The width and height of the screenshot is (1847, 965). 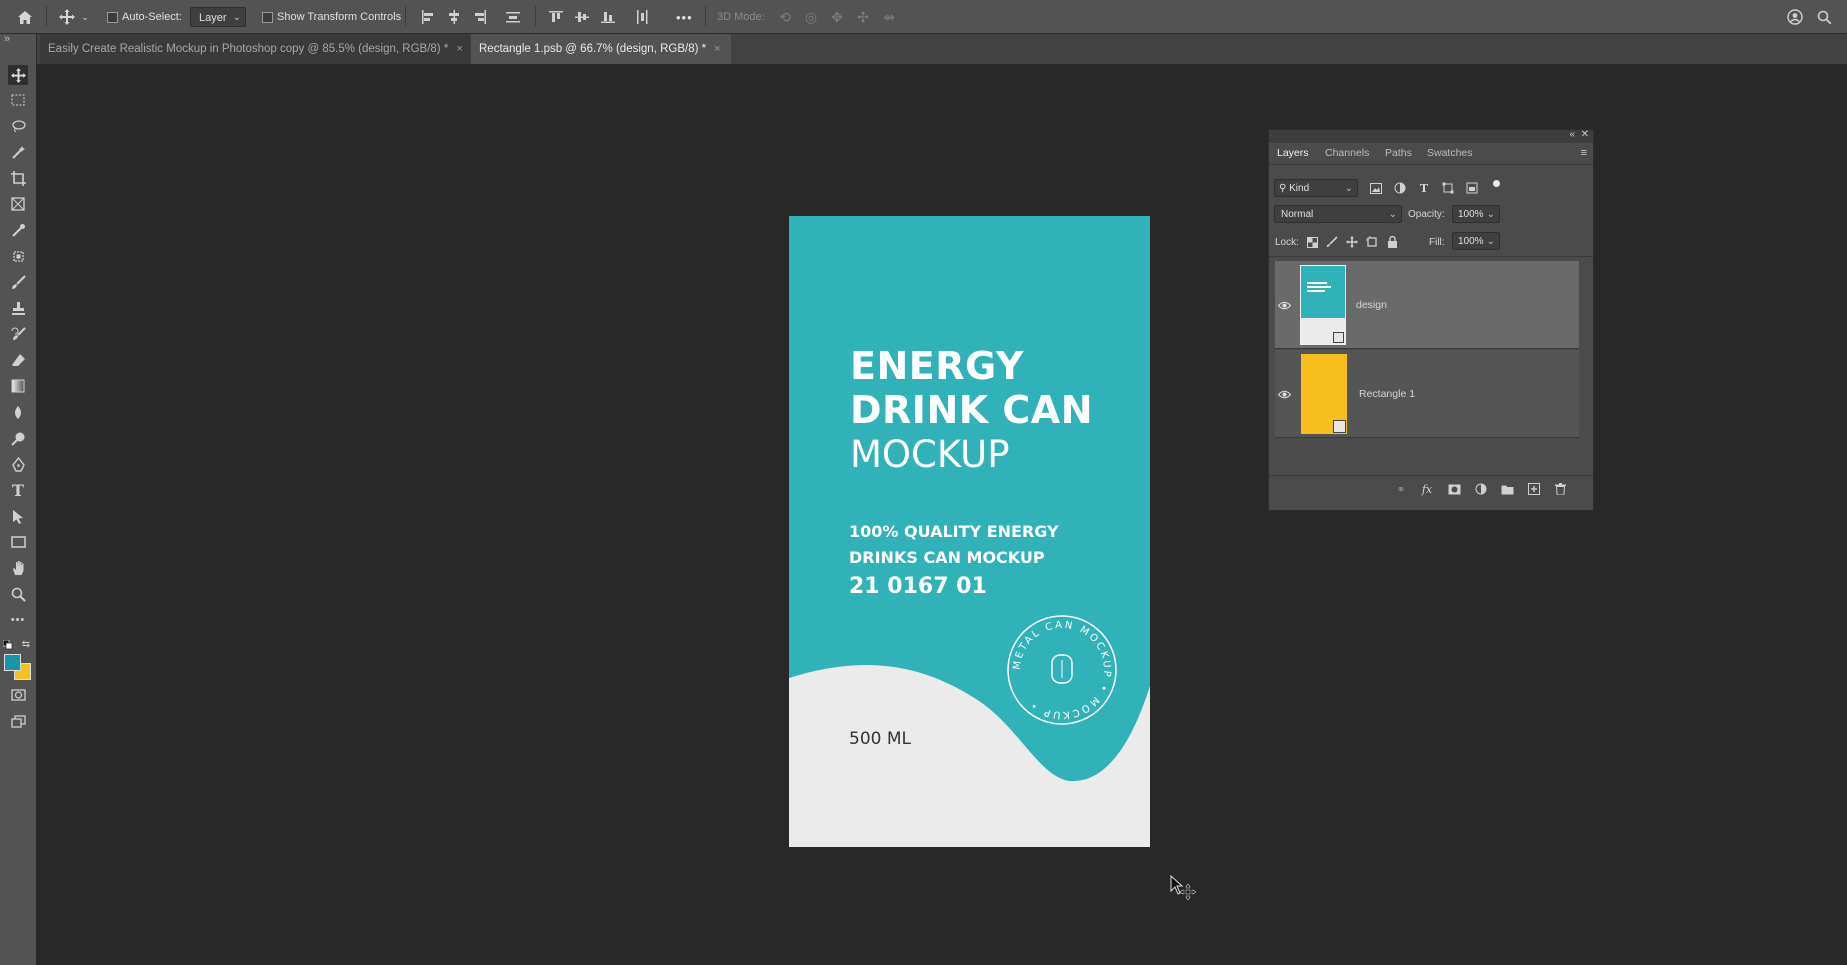 What do you see at coordinates (1312, 242) in the screenshot?
I see `lock-transparent-pixels-icon` at bounding box center [1312, 242].